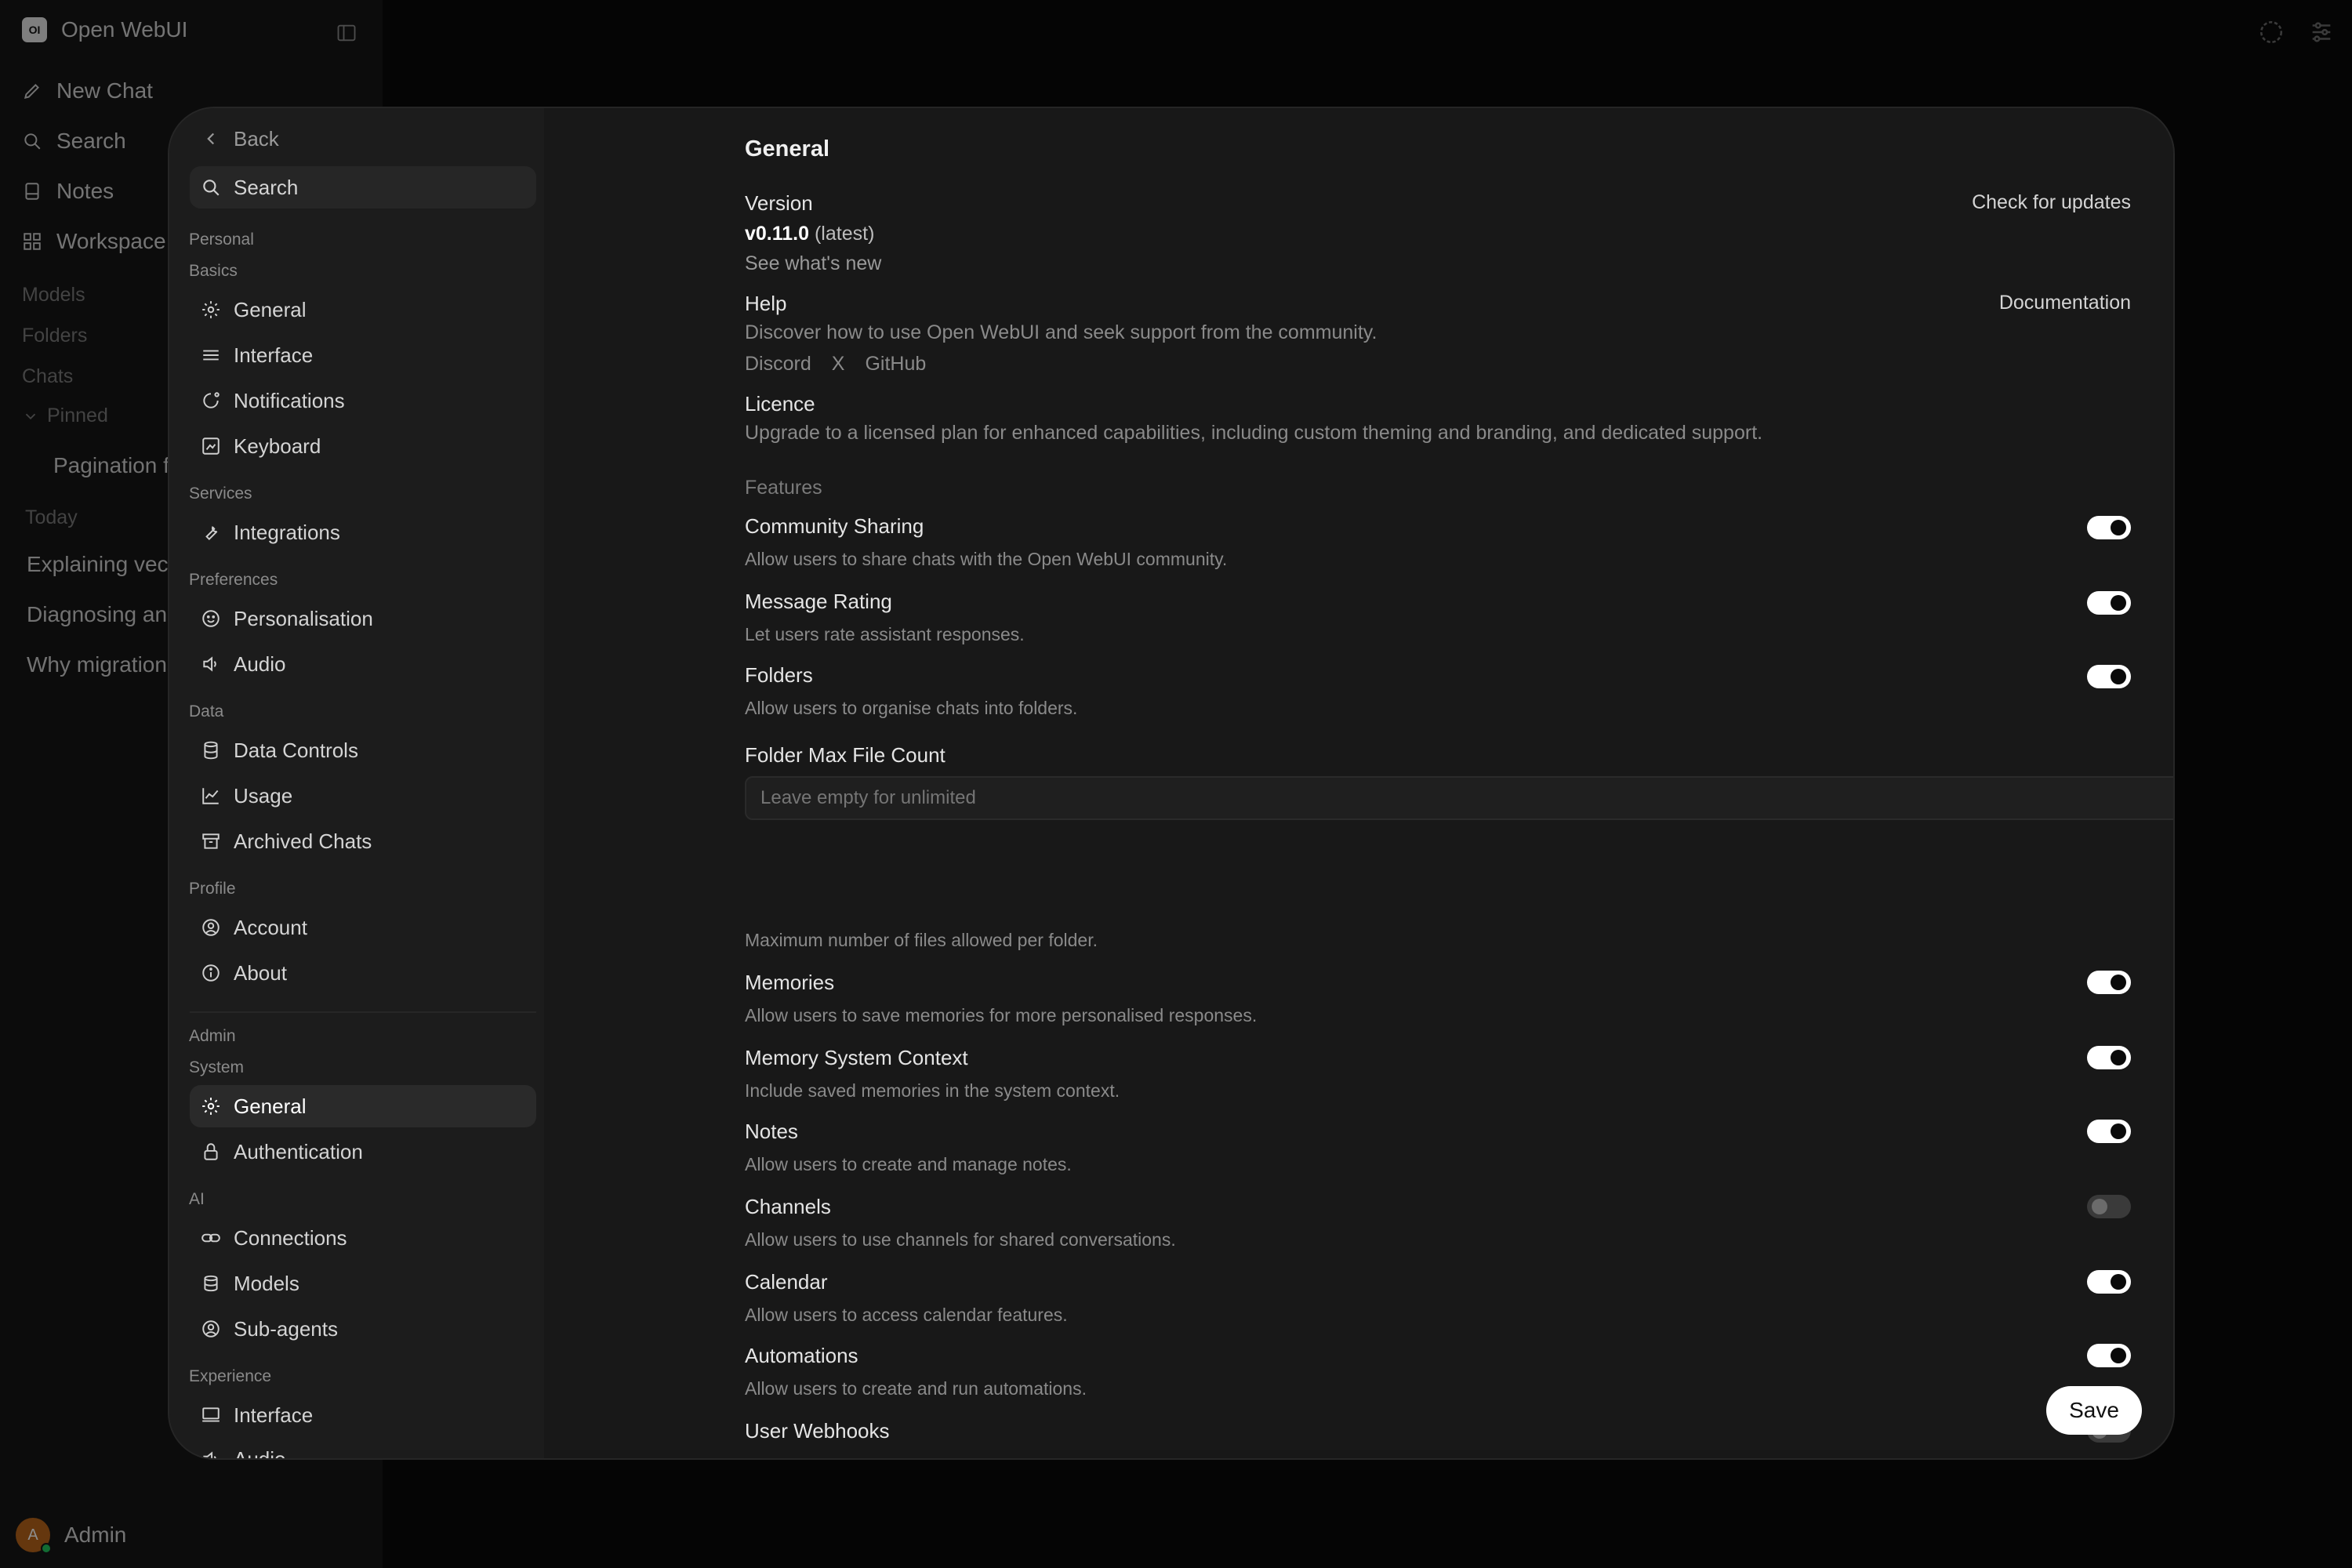 This screenshot has width=2352, height=1568. What do you see at coordinates (363, 750) in the screenshot?
I see `nav-item-data-controls: Data Controls` at bounding box center [363, 750].